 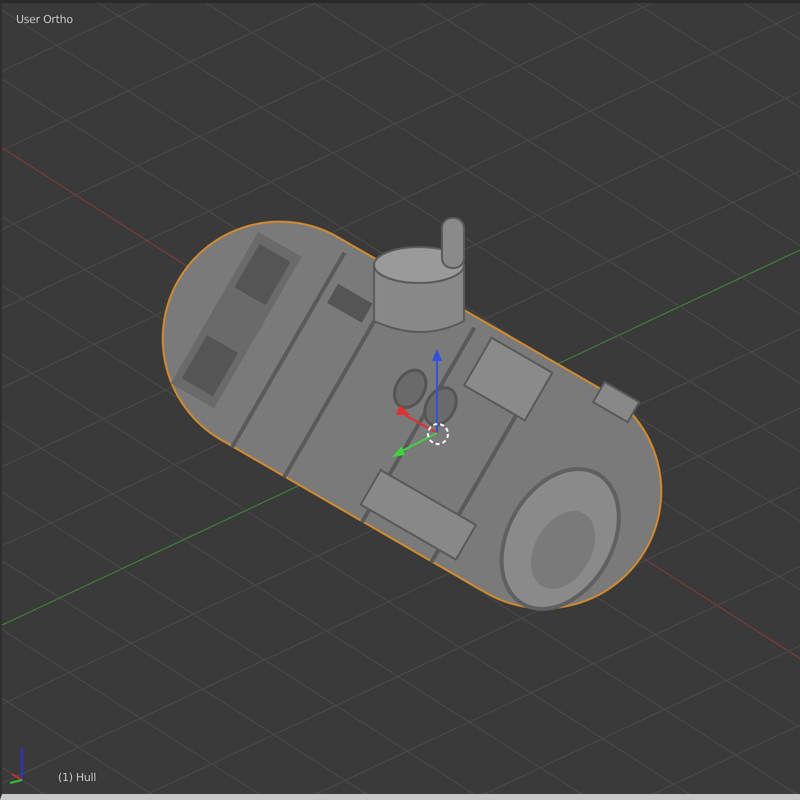 What do you see at coordinates (77, 777) in the screenshot?
I see `active-object-label: (1) Hull` at bounding box center [77, 777].